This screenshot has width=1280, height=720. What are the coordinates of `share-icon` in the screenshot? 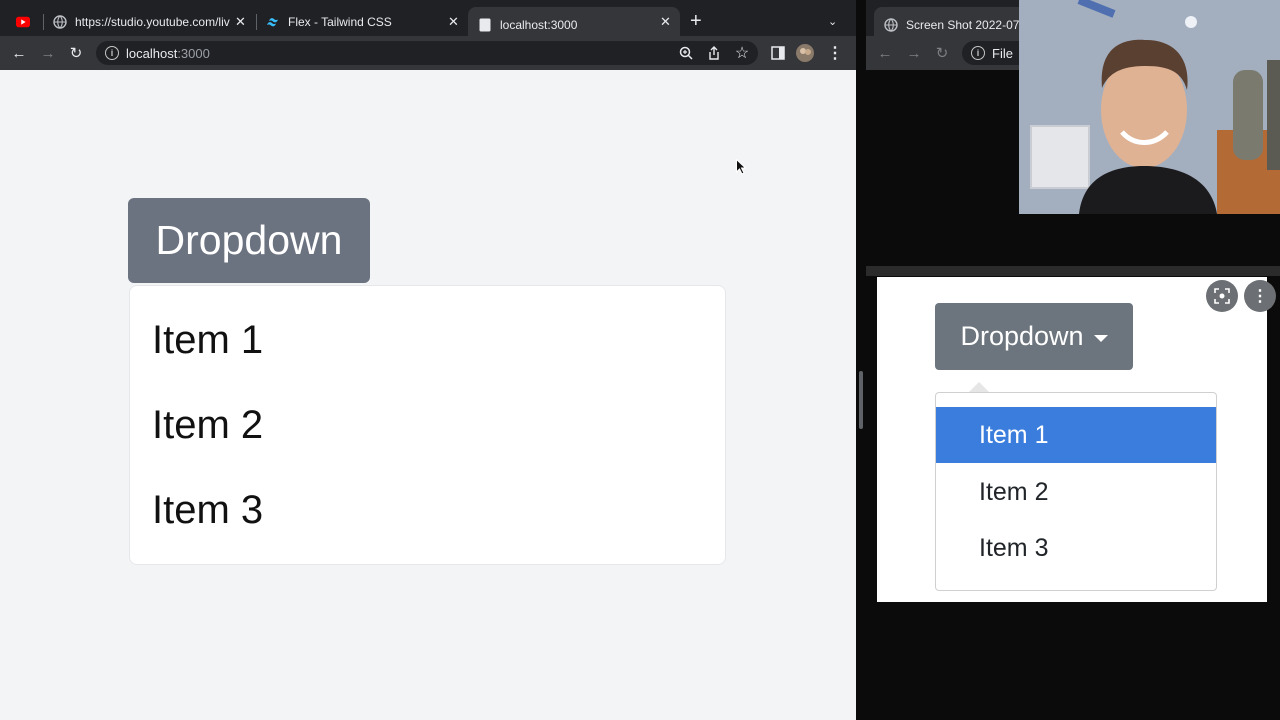 It's located at (714, 53).